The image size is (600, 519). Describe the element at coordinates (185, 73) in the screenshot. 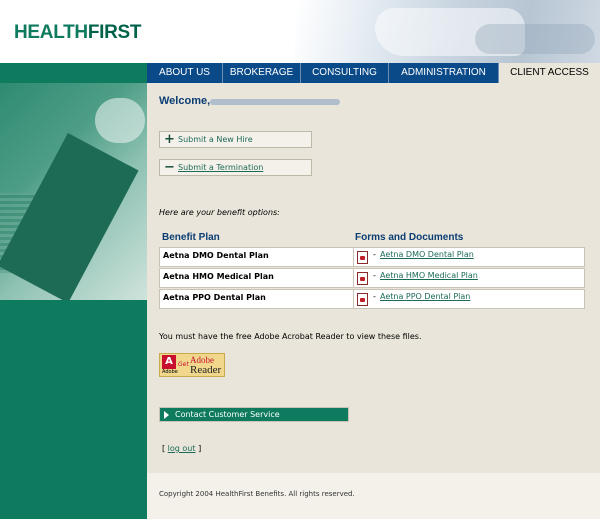

I see `nav-about-us: ABOUT US` at that location.